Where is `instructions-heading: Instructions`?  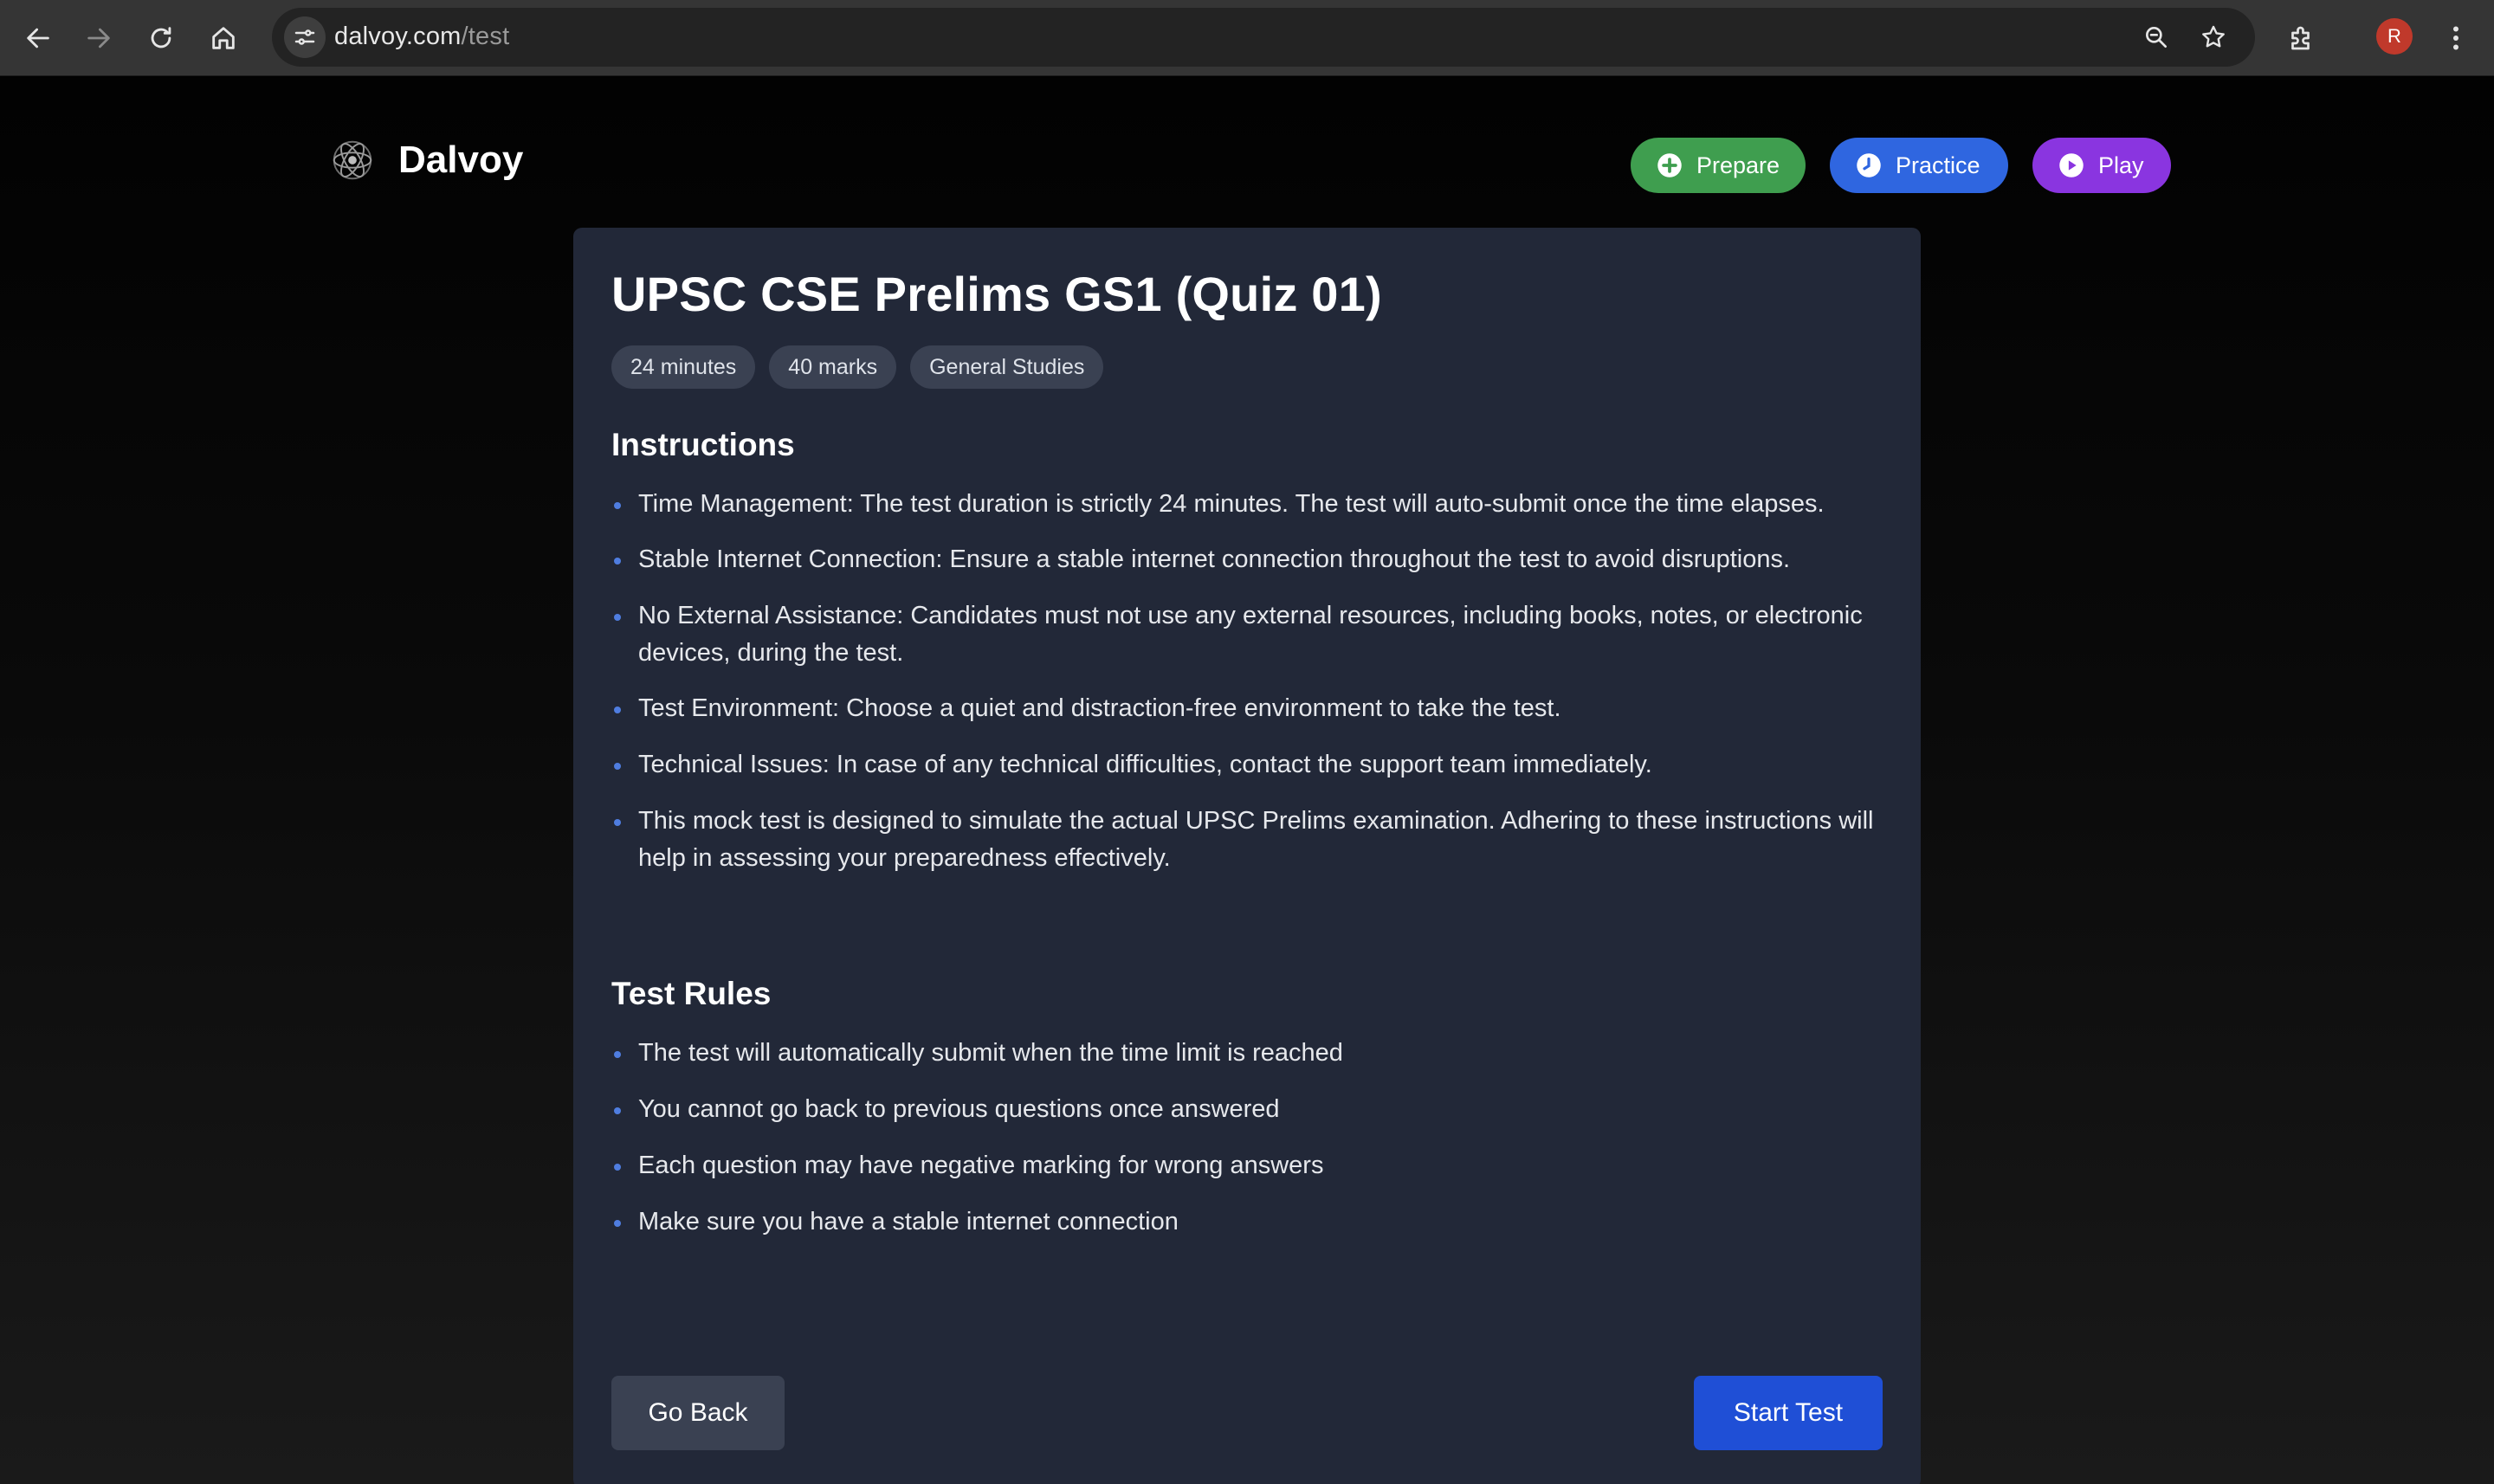
instructions-heading: Instructions is located at coordinates (703, 444).